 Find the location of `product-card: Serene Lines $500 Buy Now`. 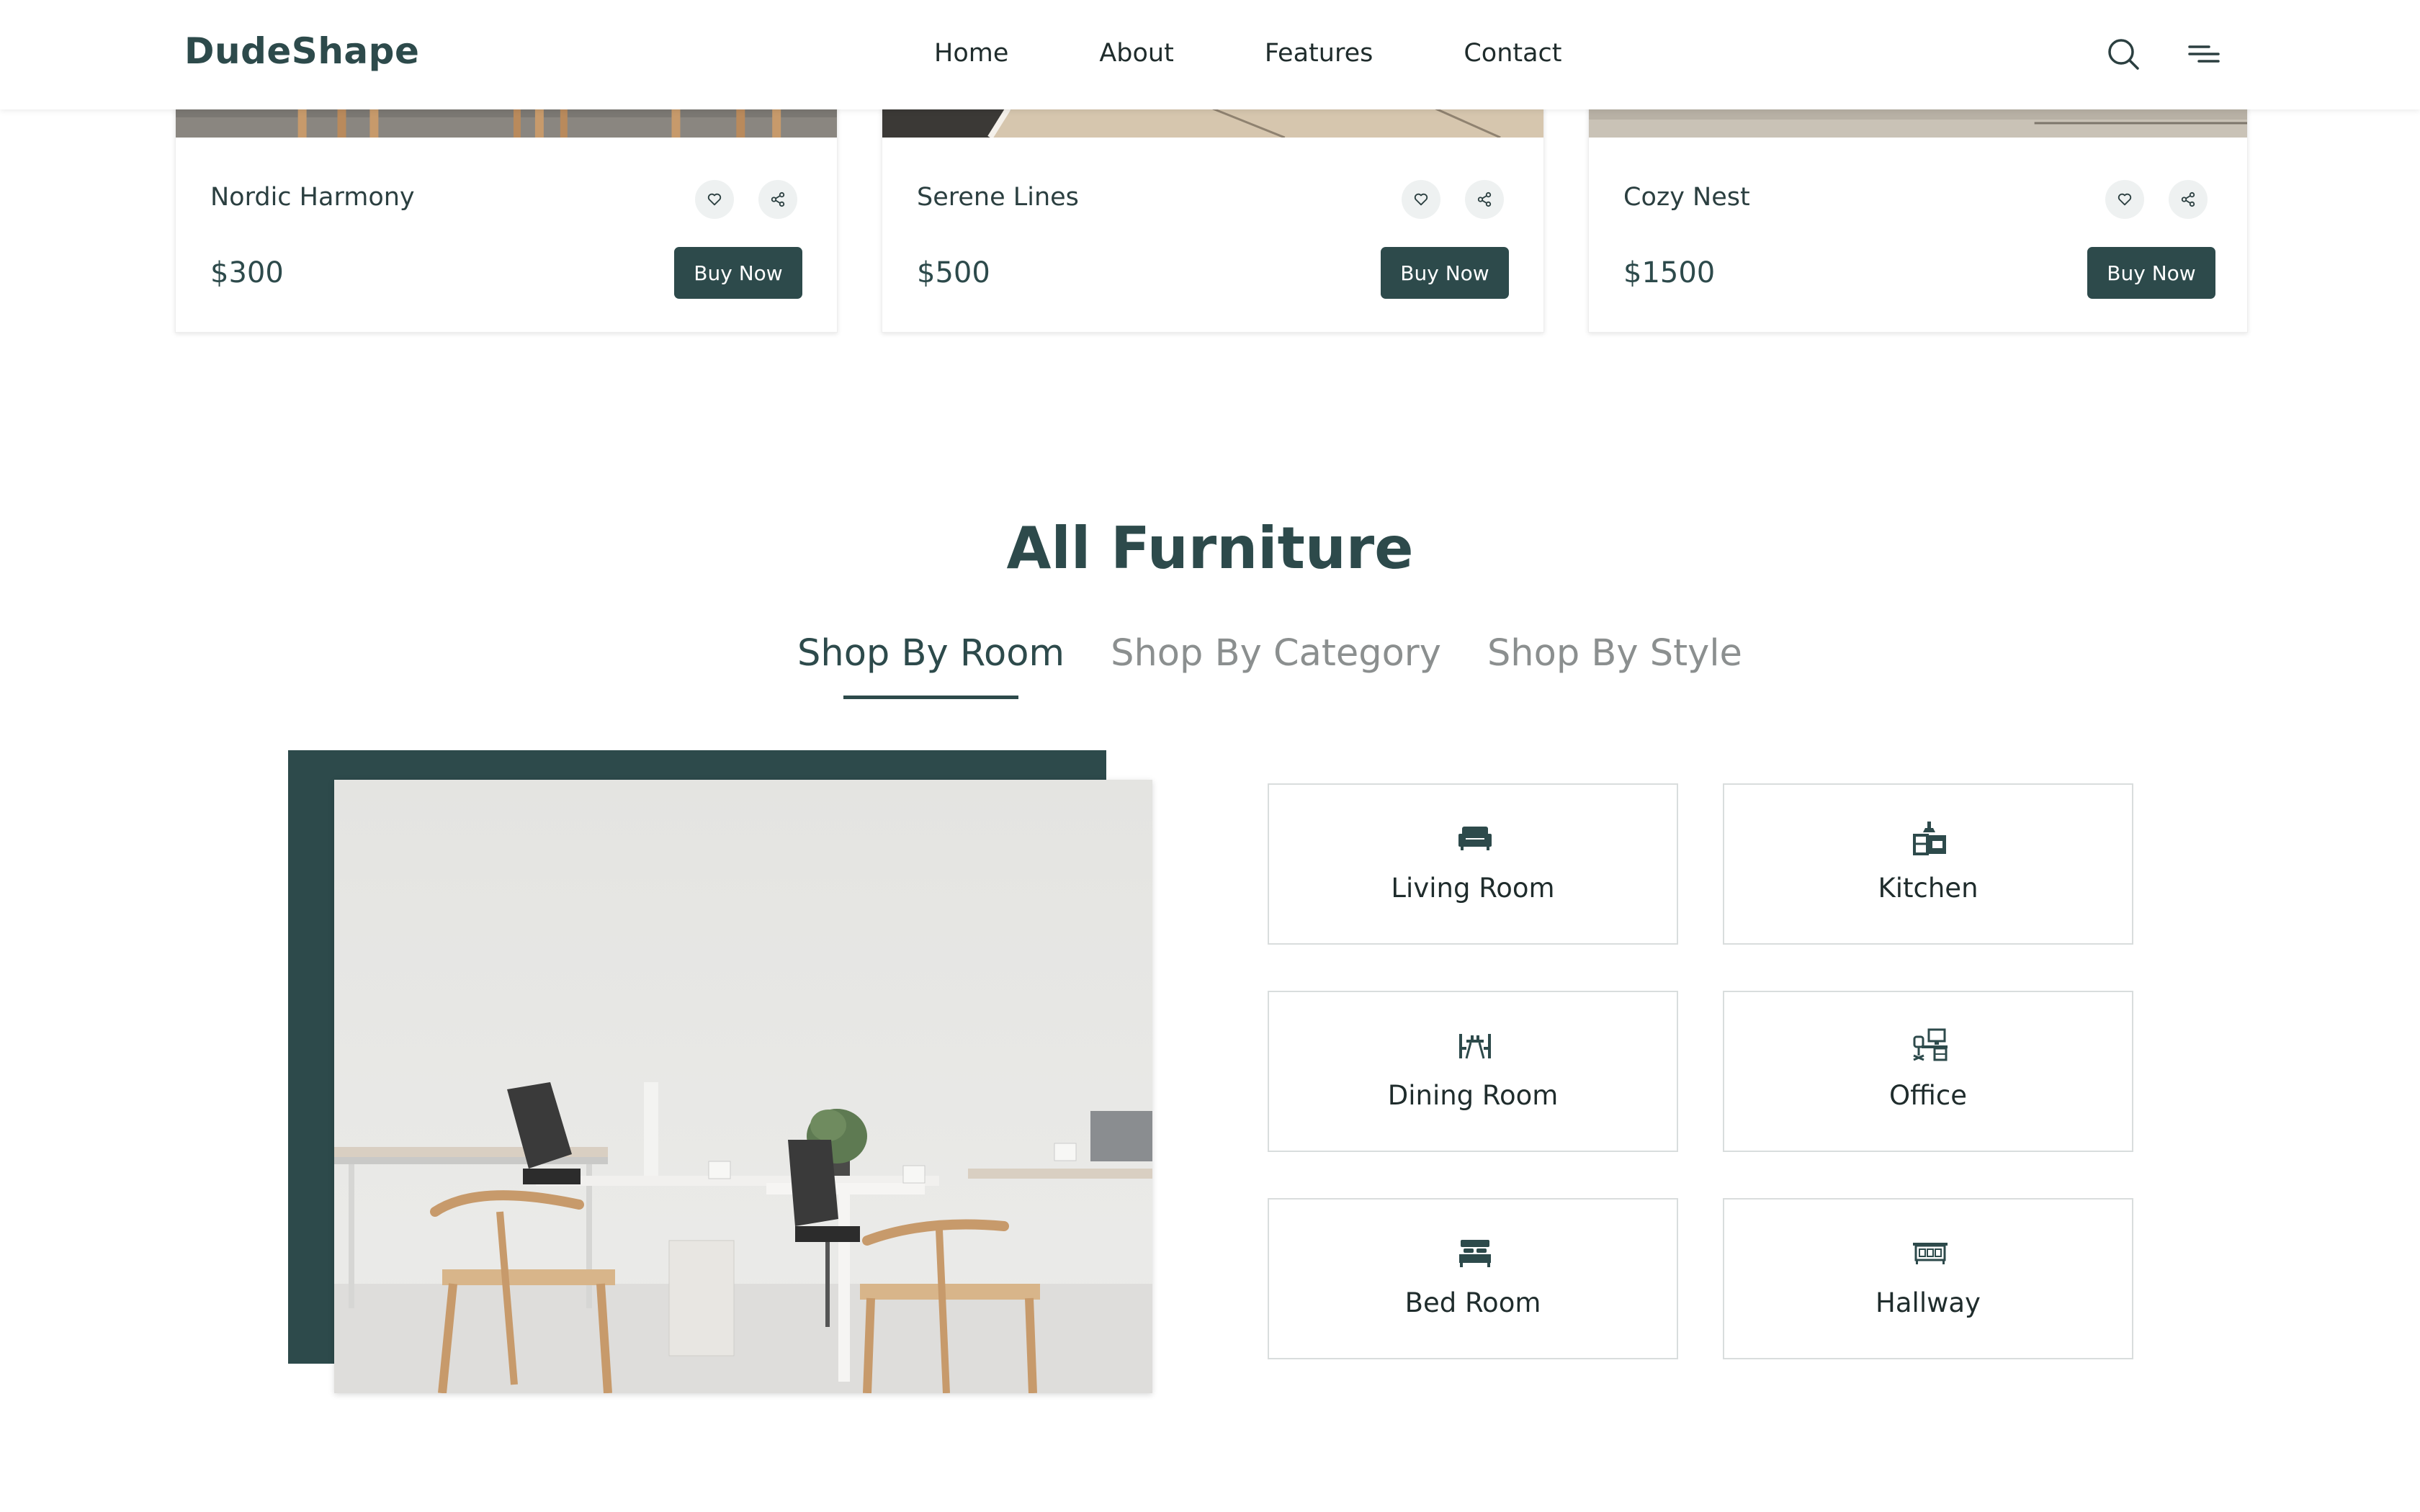

product-card: Serene Lines $500 Buy Now is located at coordinates (1213, 206).